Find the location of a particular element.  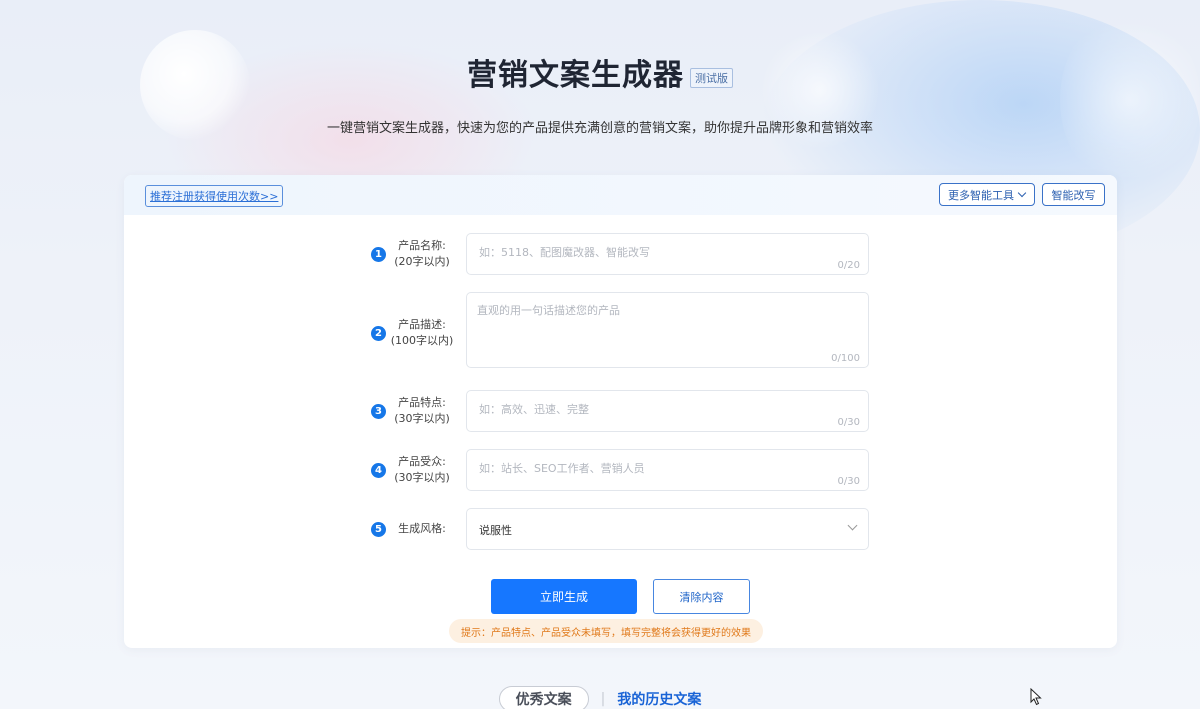

register-promo-link: 推荐注册获得使用次数>> is located at coordinates (214, 196).